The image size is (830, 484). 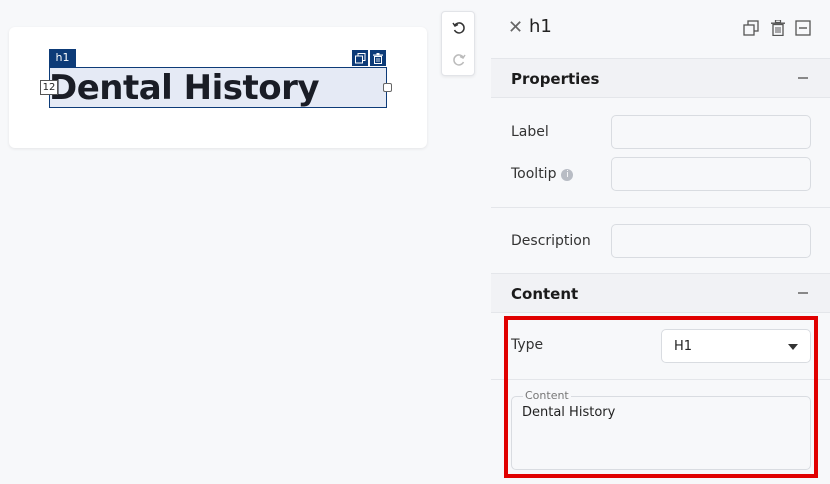 I want to click on type-select-value: H1, so click(x=683, y=346).